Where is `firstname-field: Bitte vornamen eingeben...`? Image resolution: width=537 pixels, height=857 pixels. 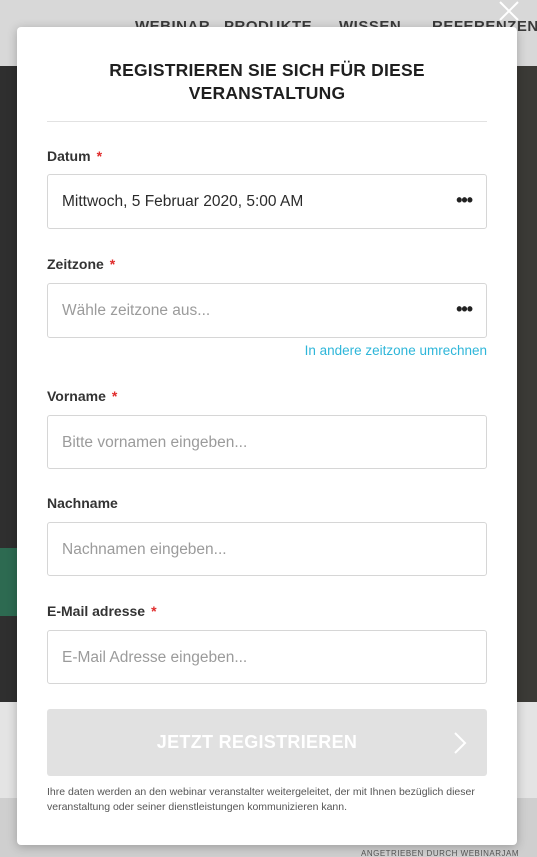
firstname-field: Bitte vornamen eingeben... is located at coordinates (267, 442).